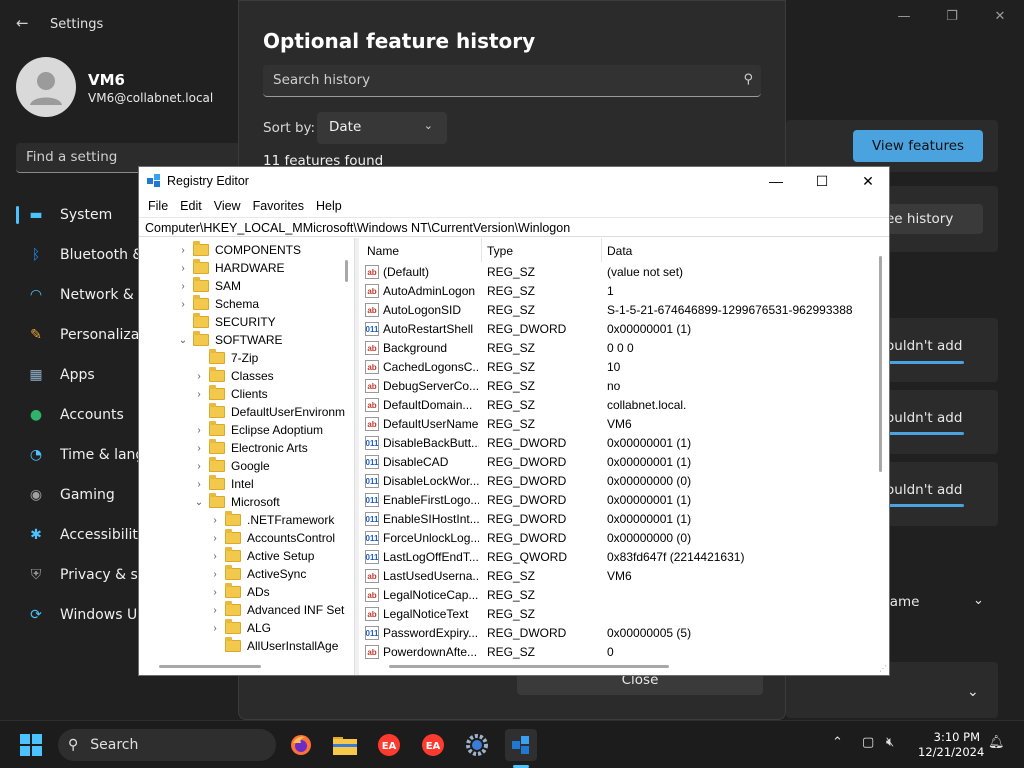  What do you see at coordinates (209, 286) in the screenshot?
I see `tree-node: › SAM` at bounding box center [209, 286].